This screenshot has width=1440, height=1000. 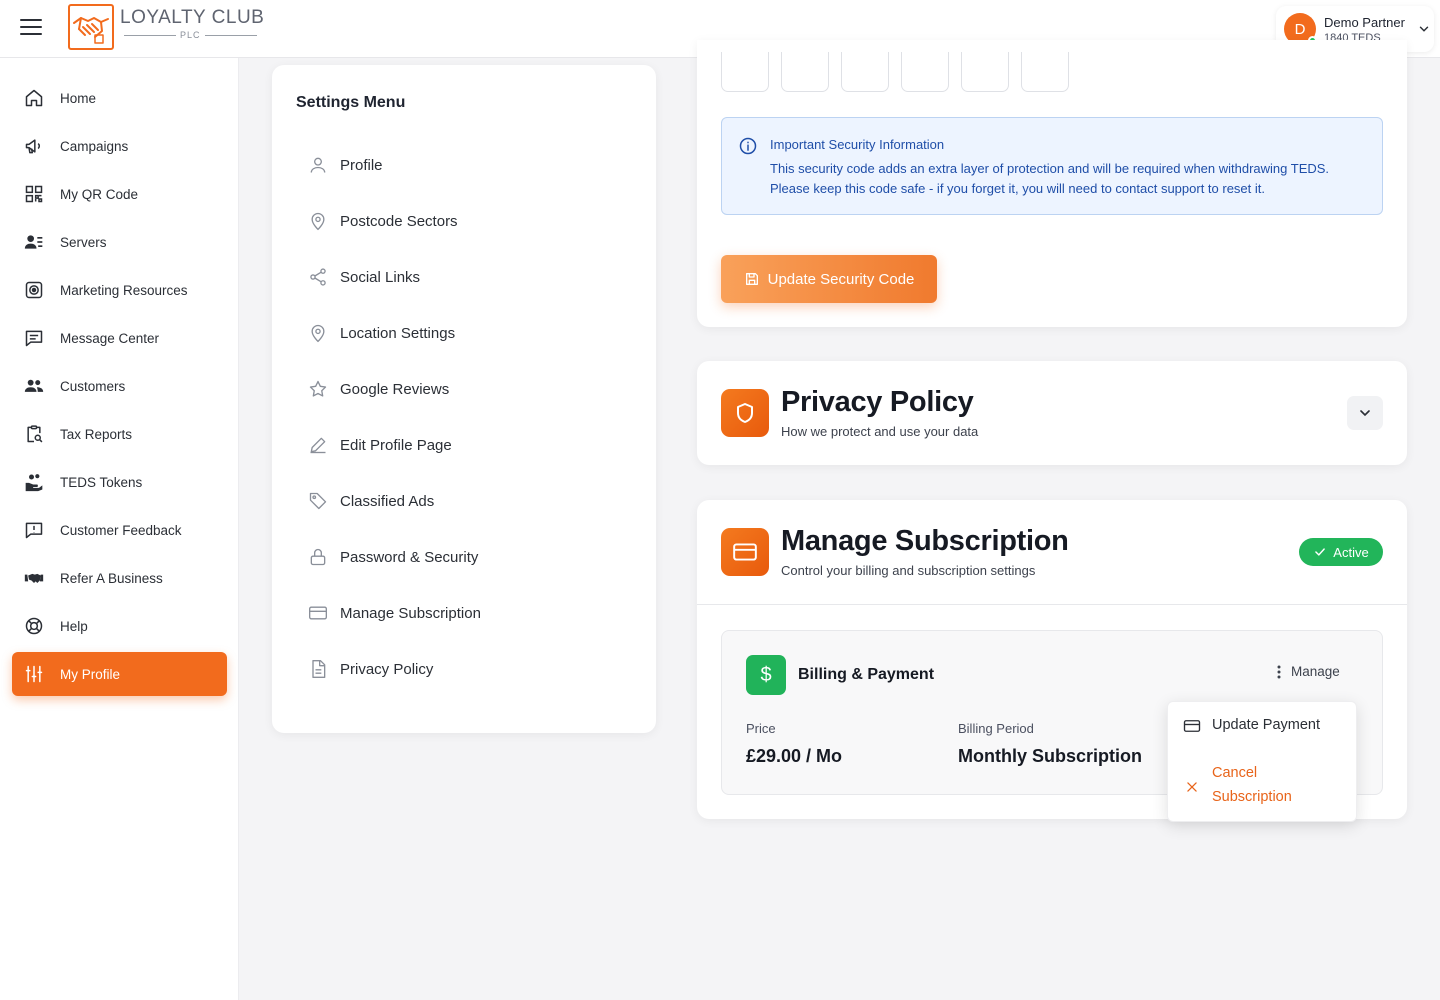 What do you see at coordinates (318, 445) in the screenshot?
I see `pencil-icon` at bounding box center [318, 445].